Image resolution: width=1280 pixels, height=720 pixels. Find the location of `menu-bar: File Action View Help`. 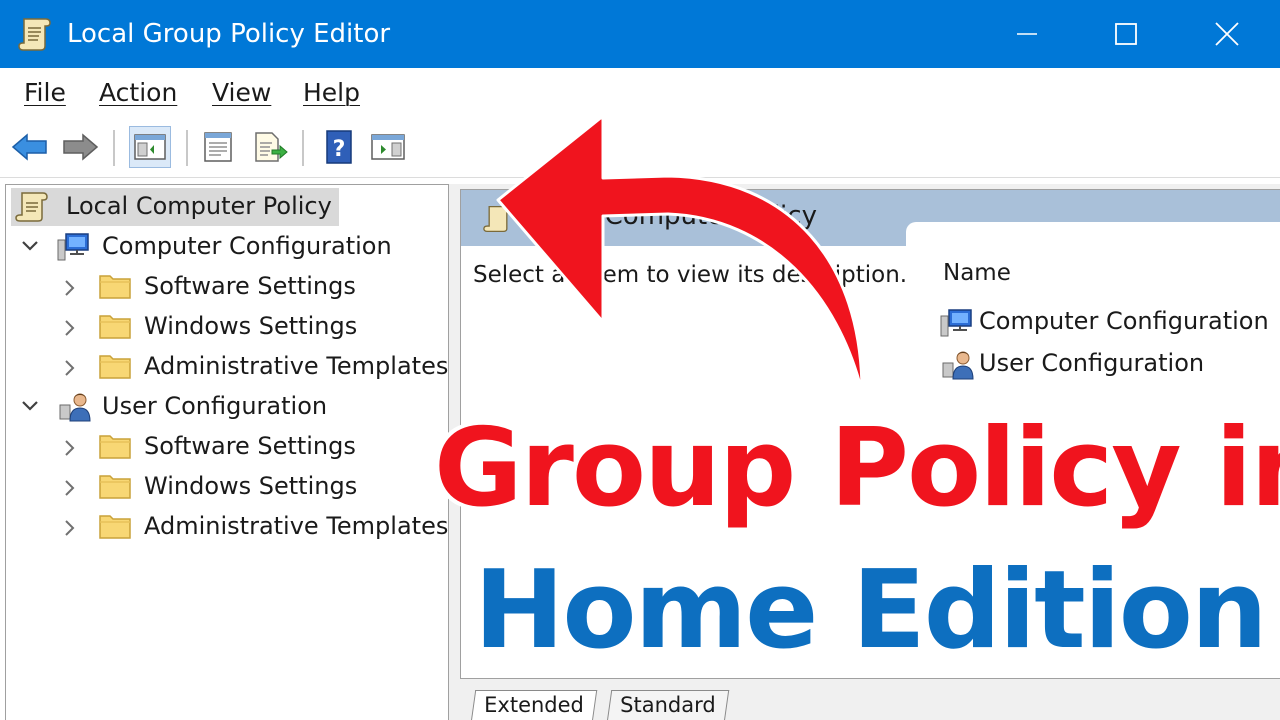

menu-bar: File Action View Help is located at coordinates (640, 94).